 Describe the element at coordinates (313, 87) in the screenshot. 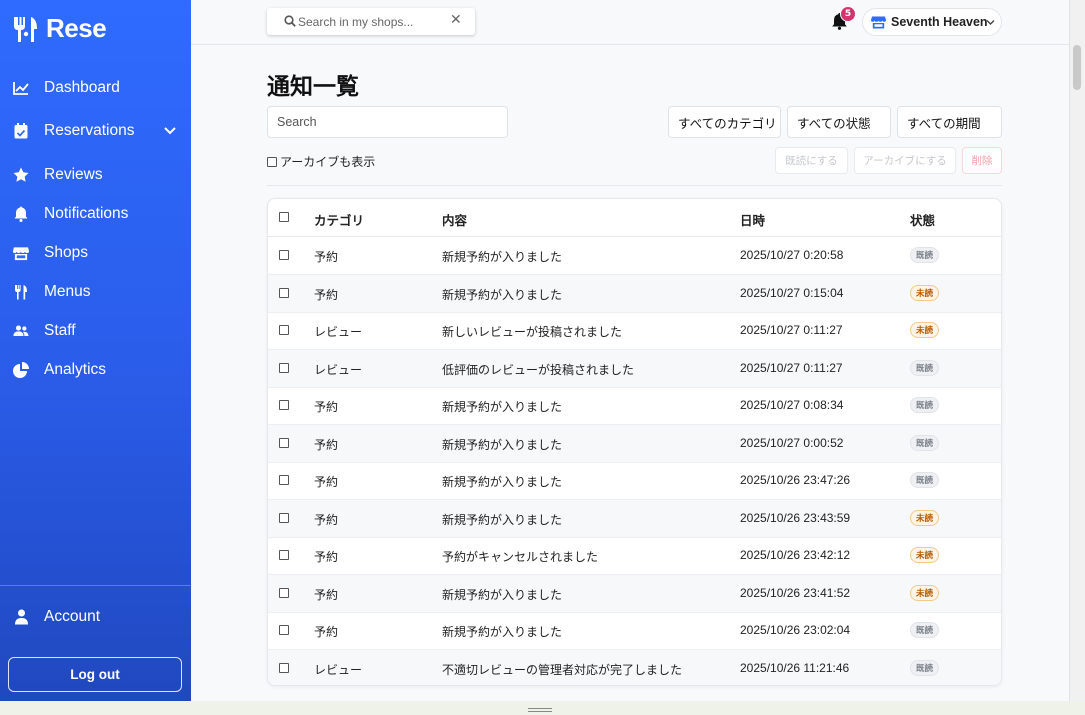

I see `page-title: 通知一覧` at that location.